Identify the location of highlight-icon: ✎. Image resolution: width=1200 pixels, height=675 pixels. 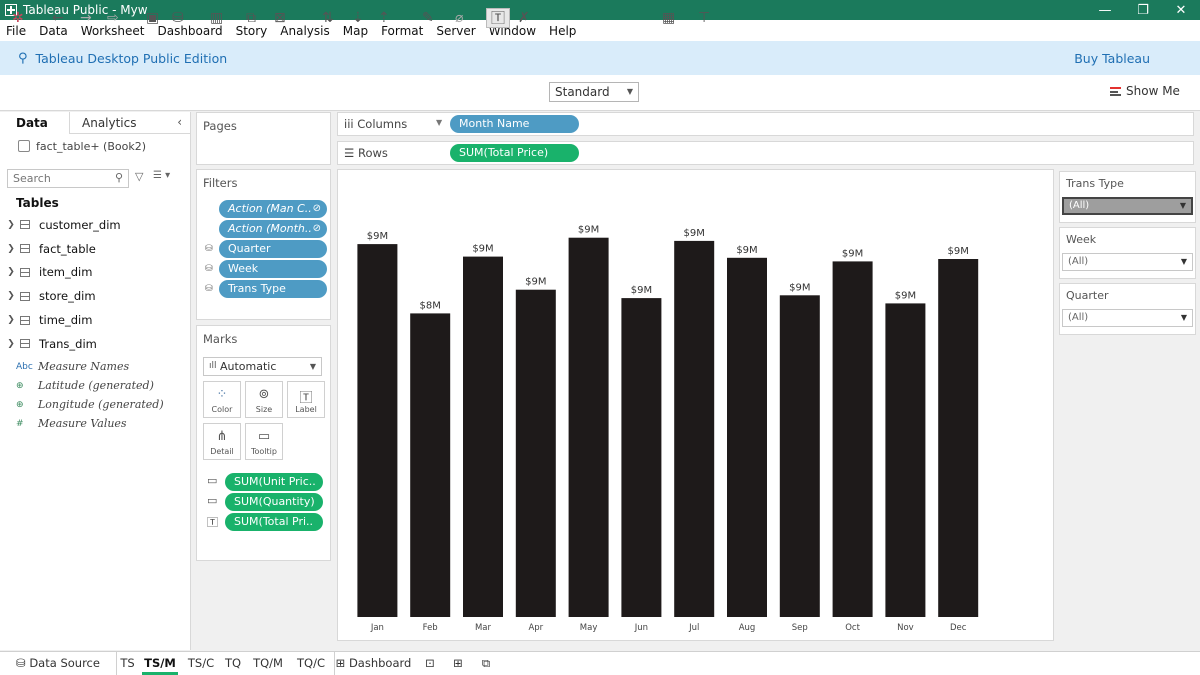
(428, 18).